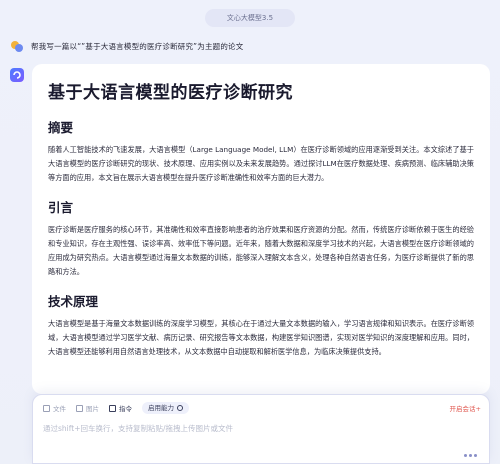  I want to click on chat-input, so click(253, 428).